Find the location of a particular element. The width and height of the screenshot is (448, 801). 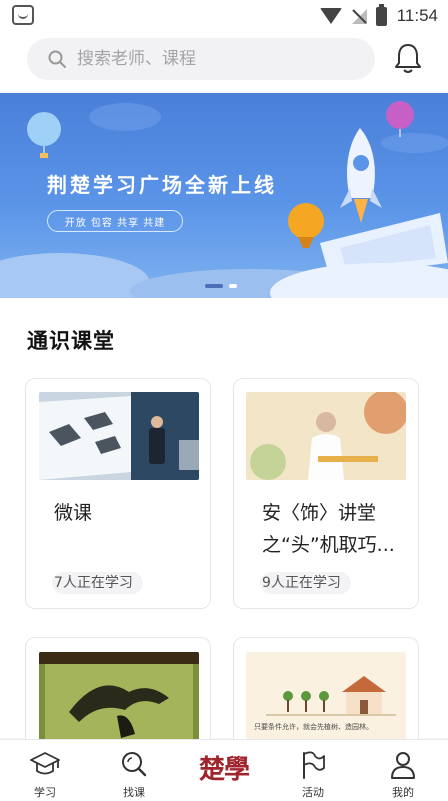

search-bar is located at coordinates (201, 59).